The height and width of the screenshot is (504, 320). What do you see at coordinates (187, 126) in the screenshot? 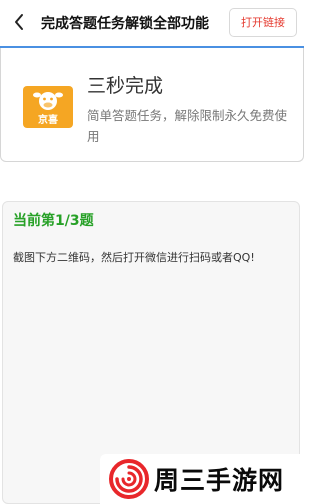
I see `task-description: 简单答题任务，解除限制永久免费使用` at bounding box center [187, 126].